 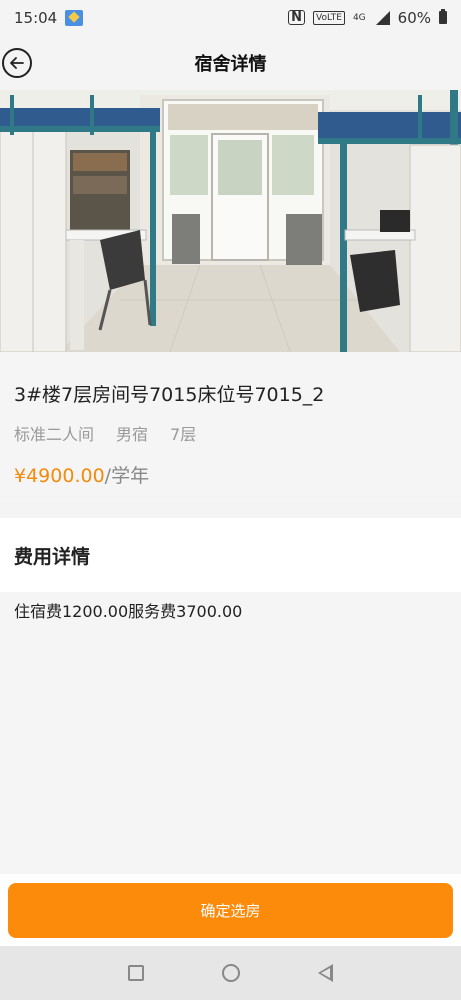 What do you see at coordinates (169, 395) in the screenshot?
I see `room-title: 3#楼7层房间号7015床位号7015_2` at bounding box center [169, 395].